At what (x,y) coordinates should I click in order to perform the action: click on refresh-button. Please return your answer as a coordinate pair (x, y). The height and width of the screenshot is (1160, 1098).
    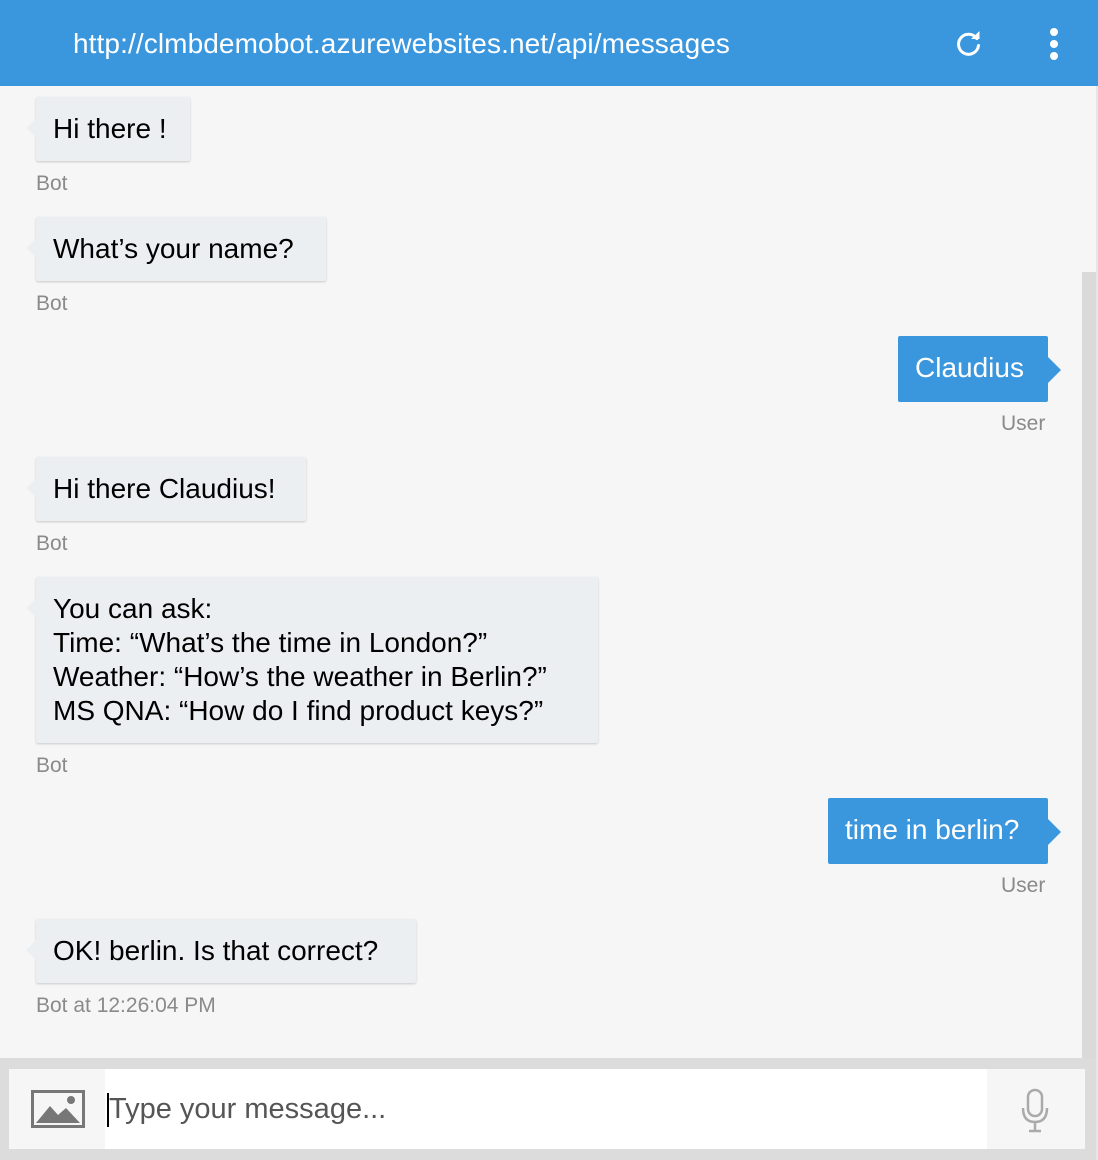
    Looking at the image, I should click on (969, 44).